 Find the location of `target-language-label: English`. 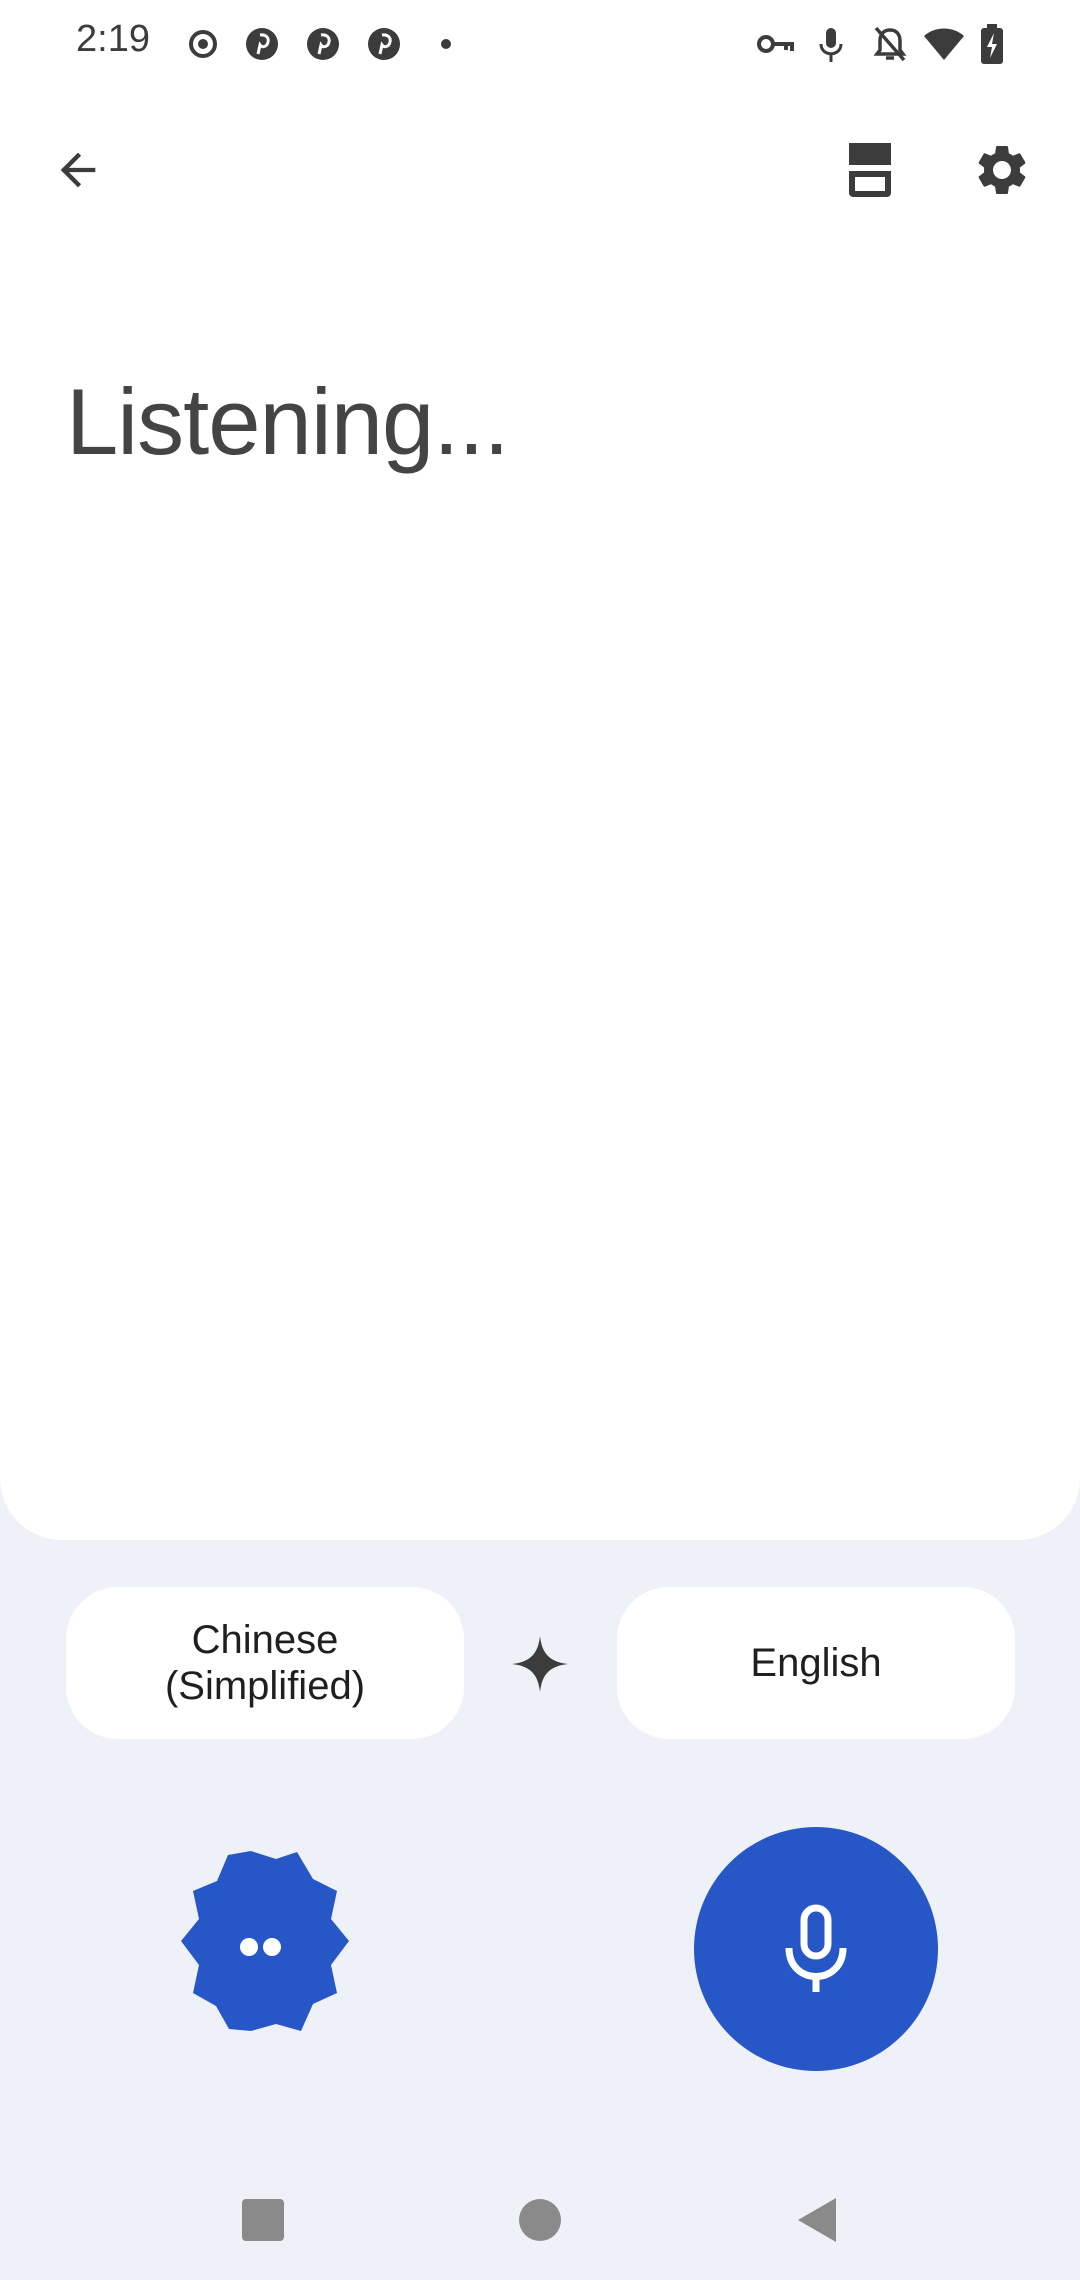

target-language-label: English is located at coordinates (816, 1663).